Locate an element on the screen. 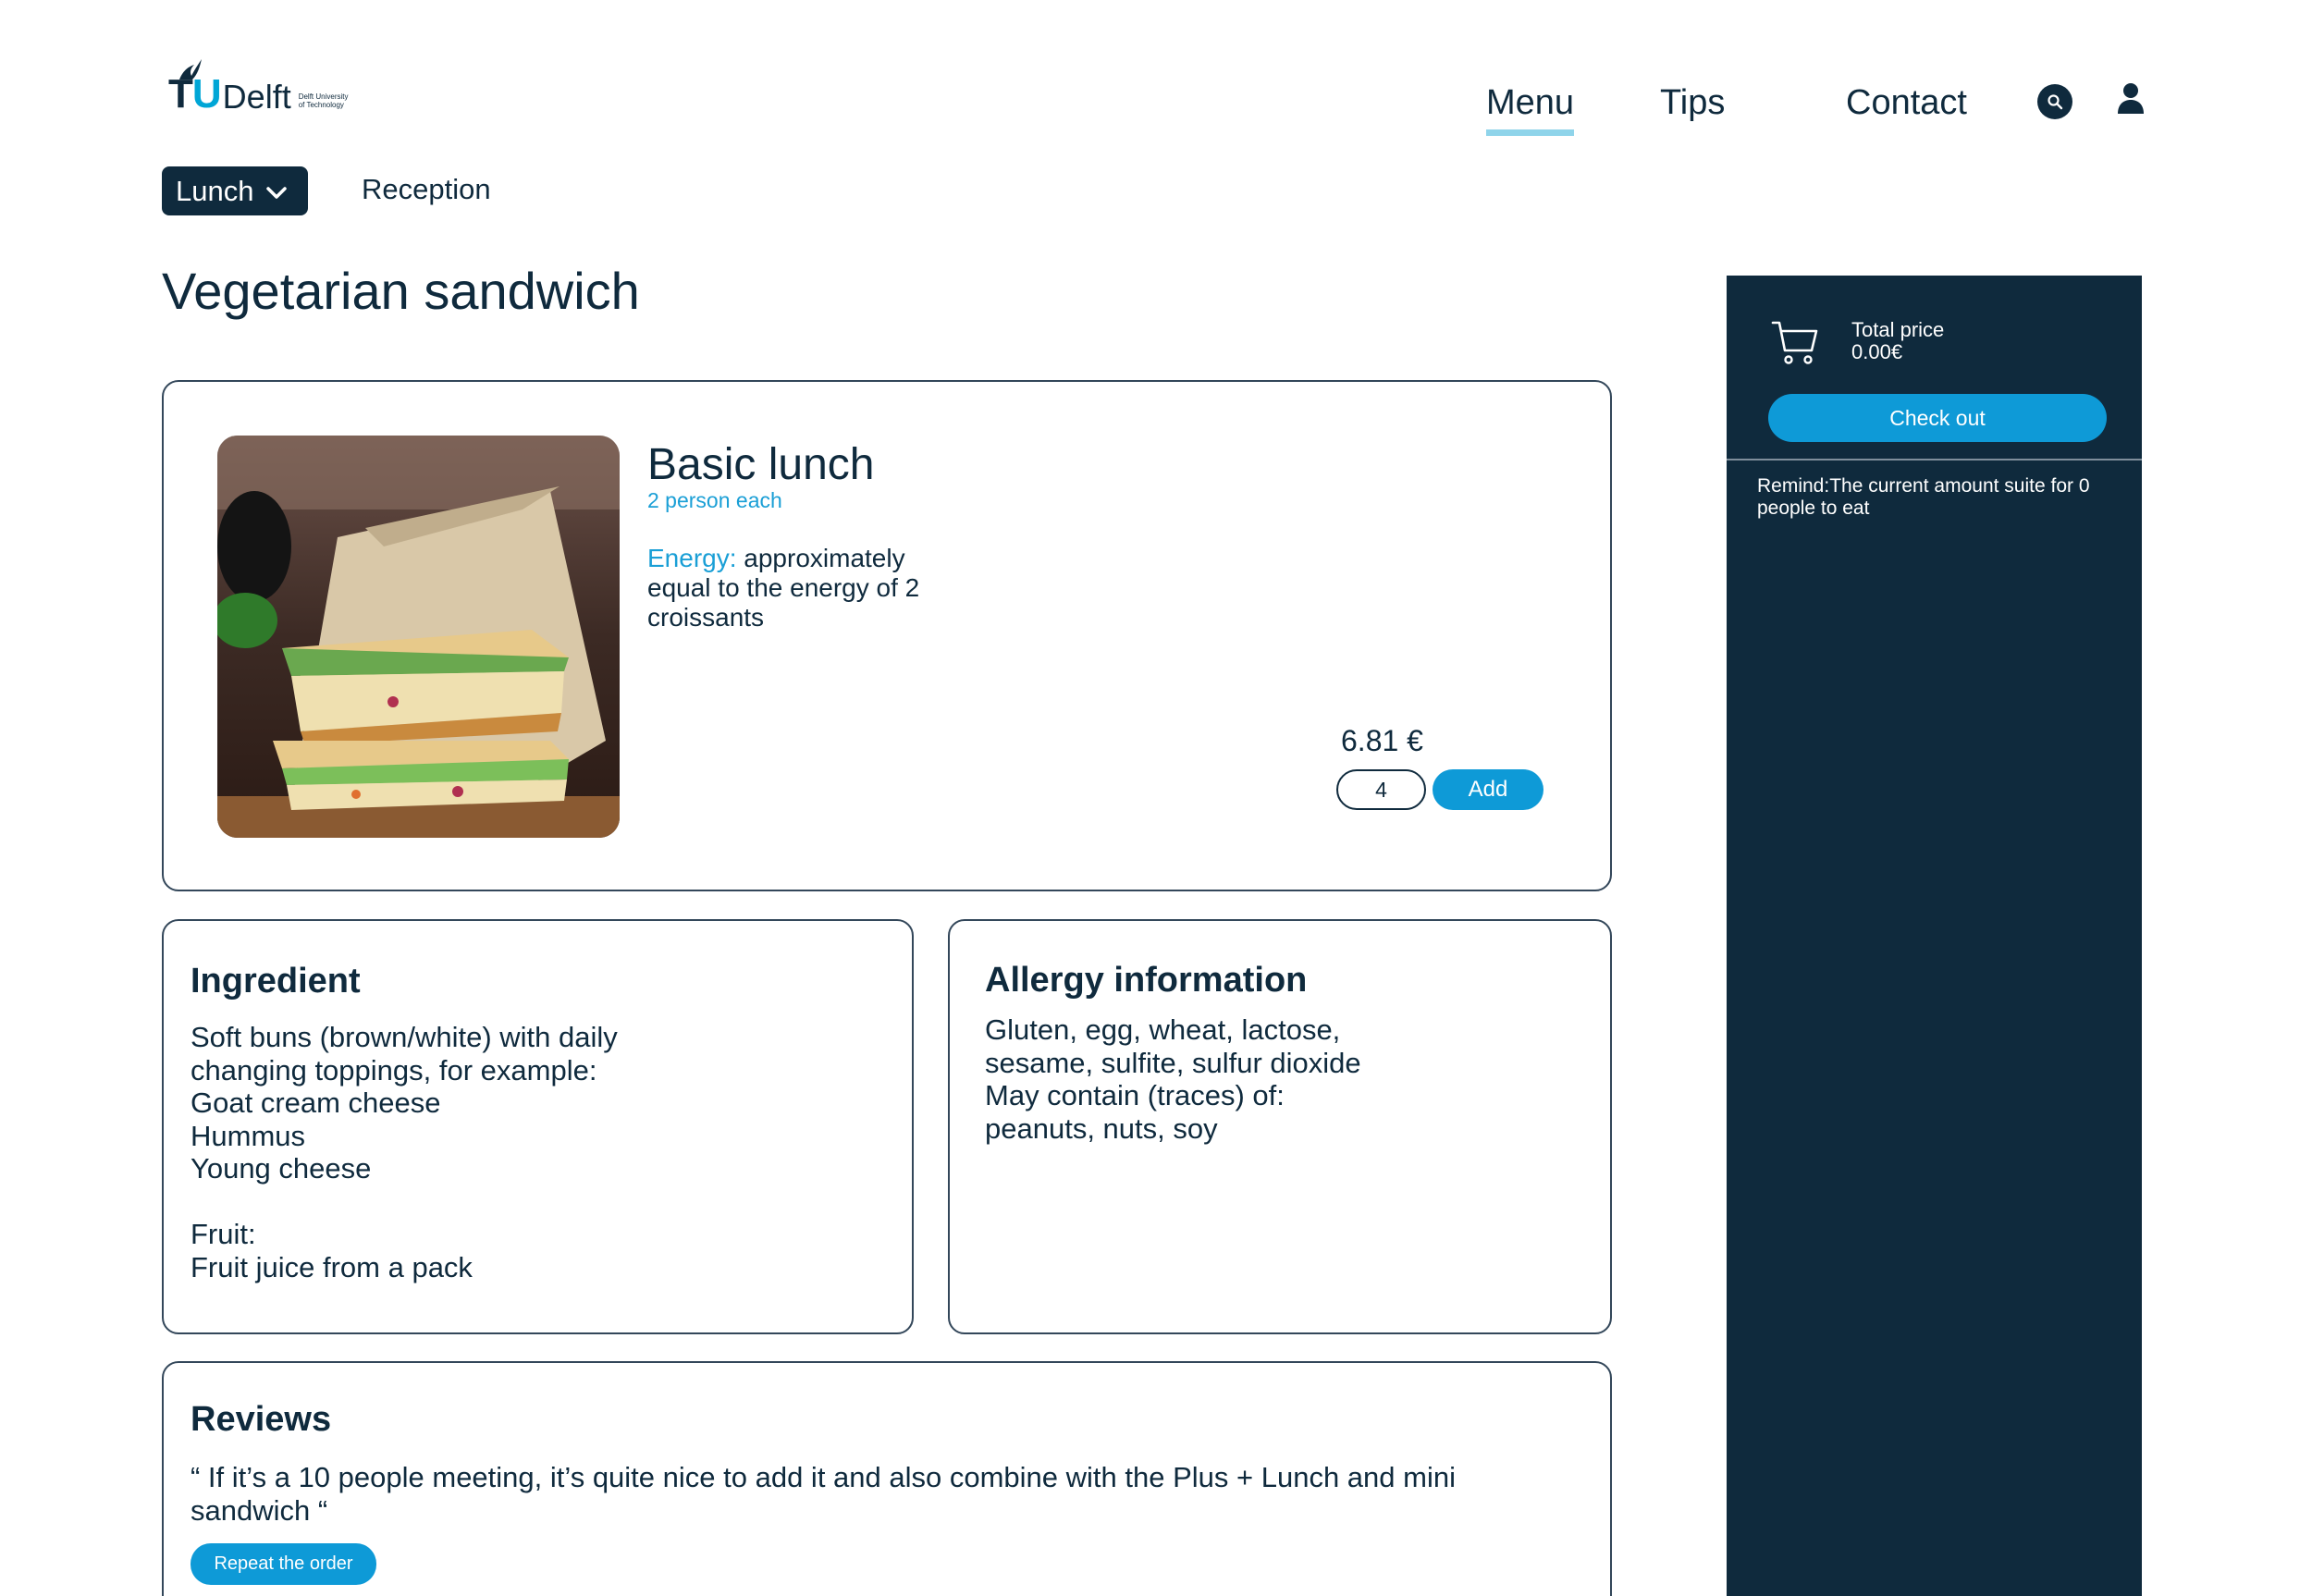  page-title: Vegetarian sandwich is located at coordinates (401, 291).